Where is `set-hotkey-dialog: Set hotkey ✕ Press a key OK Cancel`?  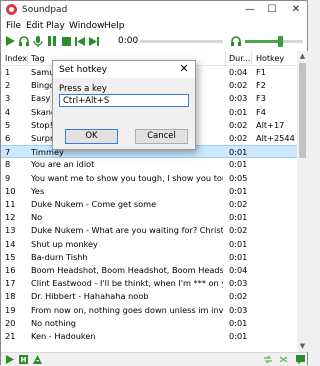
set-hotkey-dialog: Set hotkey ✕ Press a key OK Cancel is located at coordinates (124, 105).